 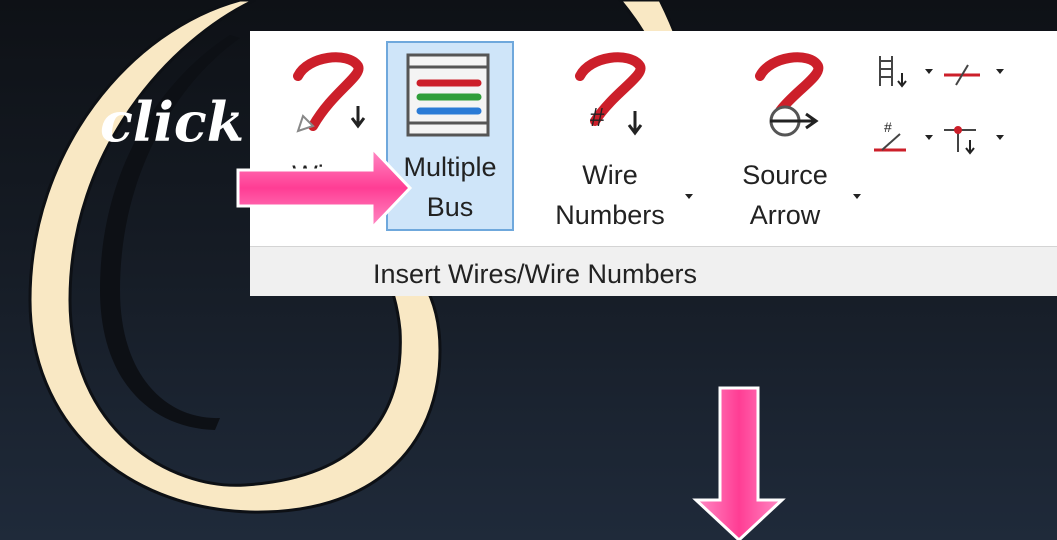 I want to click on wire-numbers-button: # Wire Numbers, so click(x=611, y=136).